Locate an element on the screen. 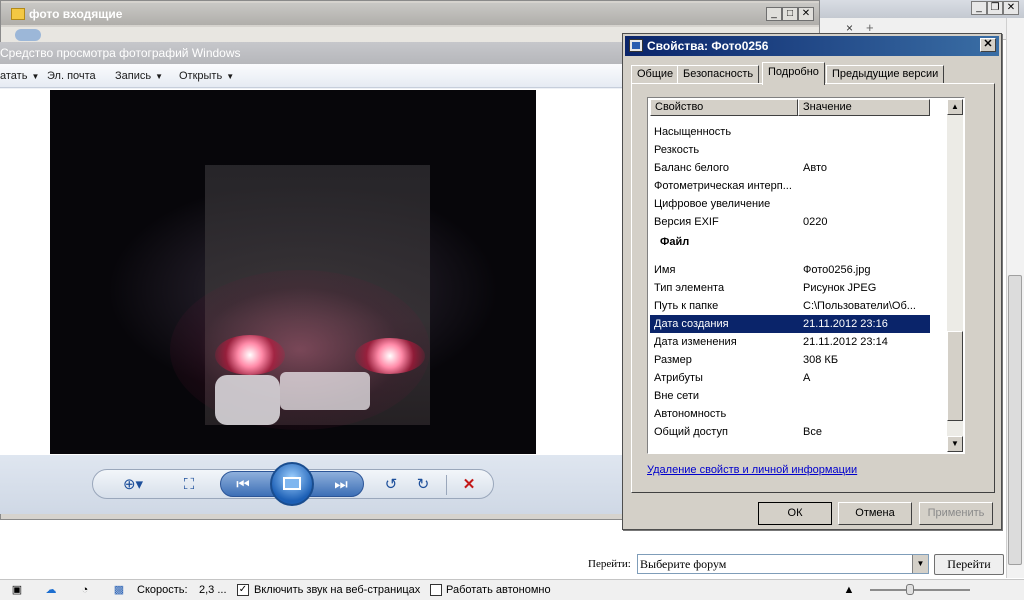 This screenshot has height=600, width=1024. list-scrollbar-thumb is located at coordinates (955, 376).